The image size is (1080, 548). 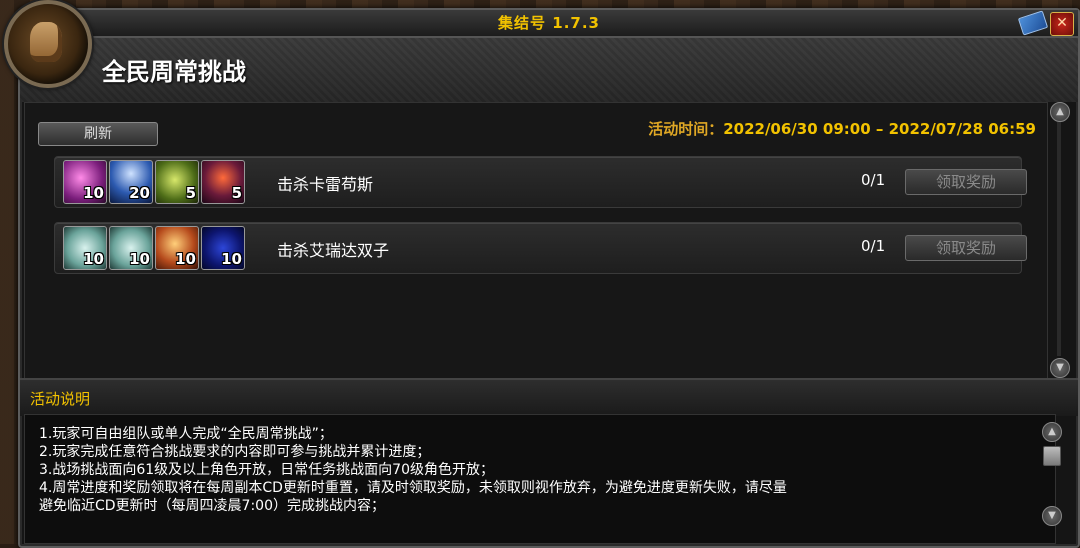 What do you see at coordinates (1052, 516) in the screenshot?
I see `description-scroll-down-button: ▼` at bounding box center [1052, 516].